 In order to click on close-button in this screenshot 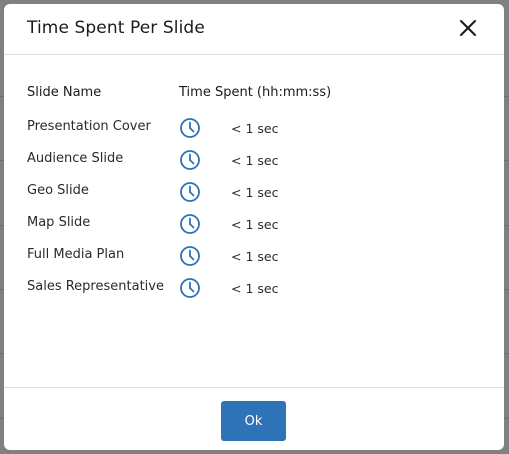, I will do `click(468, 28)`.